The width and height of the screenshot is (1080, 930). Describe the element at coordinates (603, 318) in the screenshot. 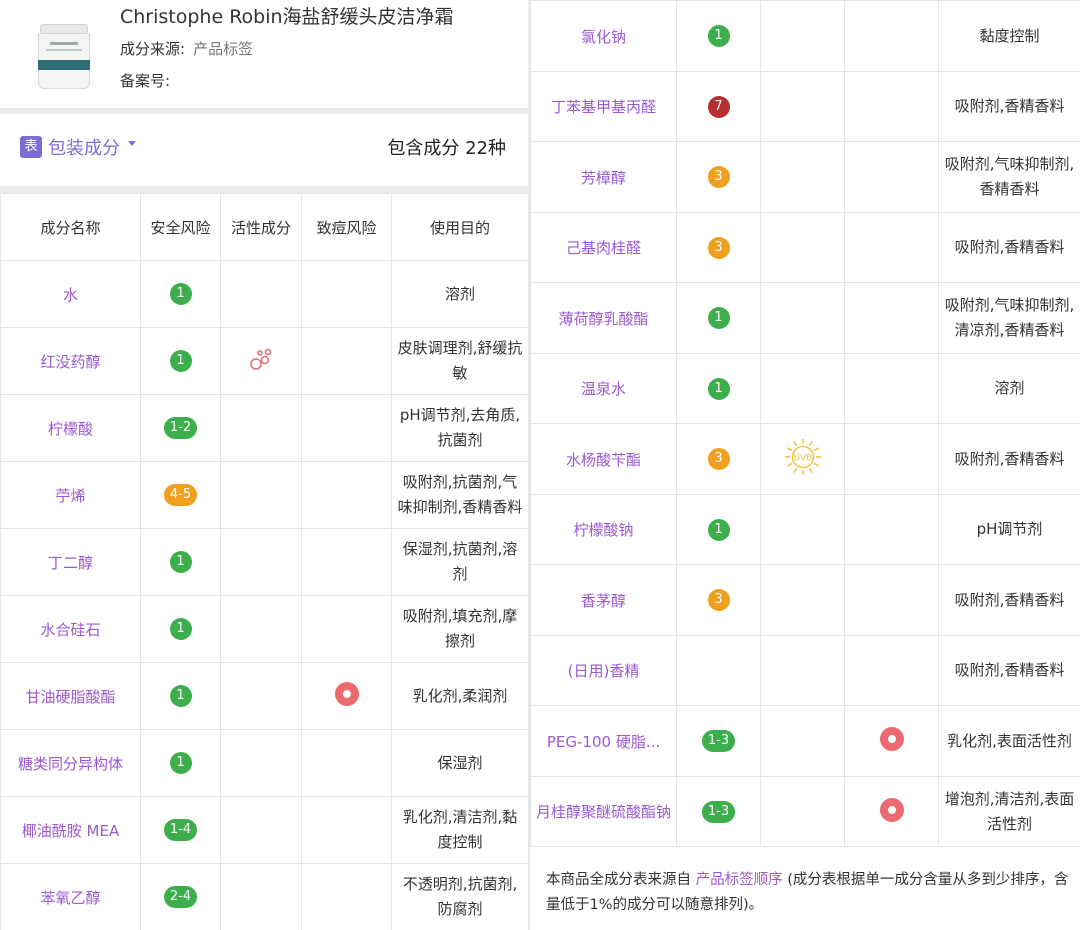

I see `ingredient-name: 薄荷醇乳酸酯` at that location.